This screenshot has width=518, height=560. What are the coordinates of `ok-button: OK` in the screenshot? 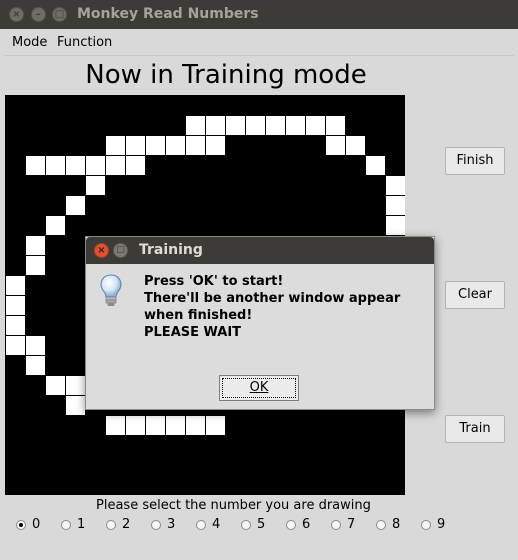 It's located at (259, 388).